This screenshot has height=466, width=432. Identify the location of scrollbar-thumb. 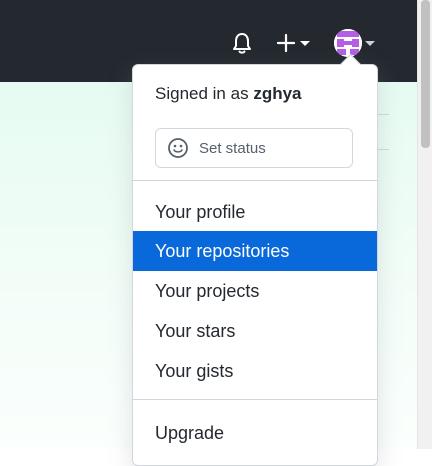
(425, 74).